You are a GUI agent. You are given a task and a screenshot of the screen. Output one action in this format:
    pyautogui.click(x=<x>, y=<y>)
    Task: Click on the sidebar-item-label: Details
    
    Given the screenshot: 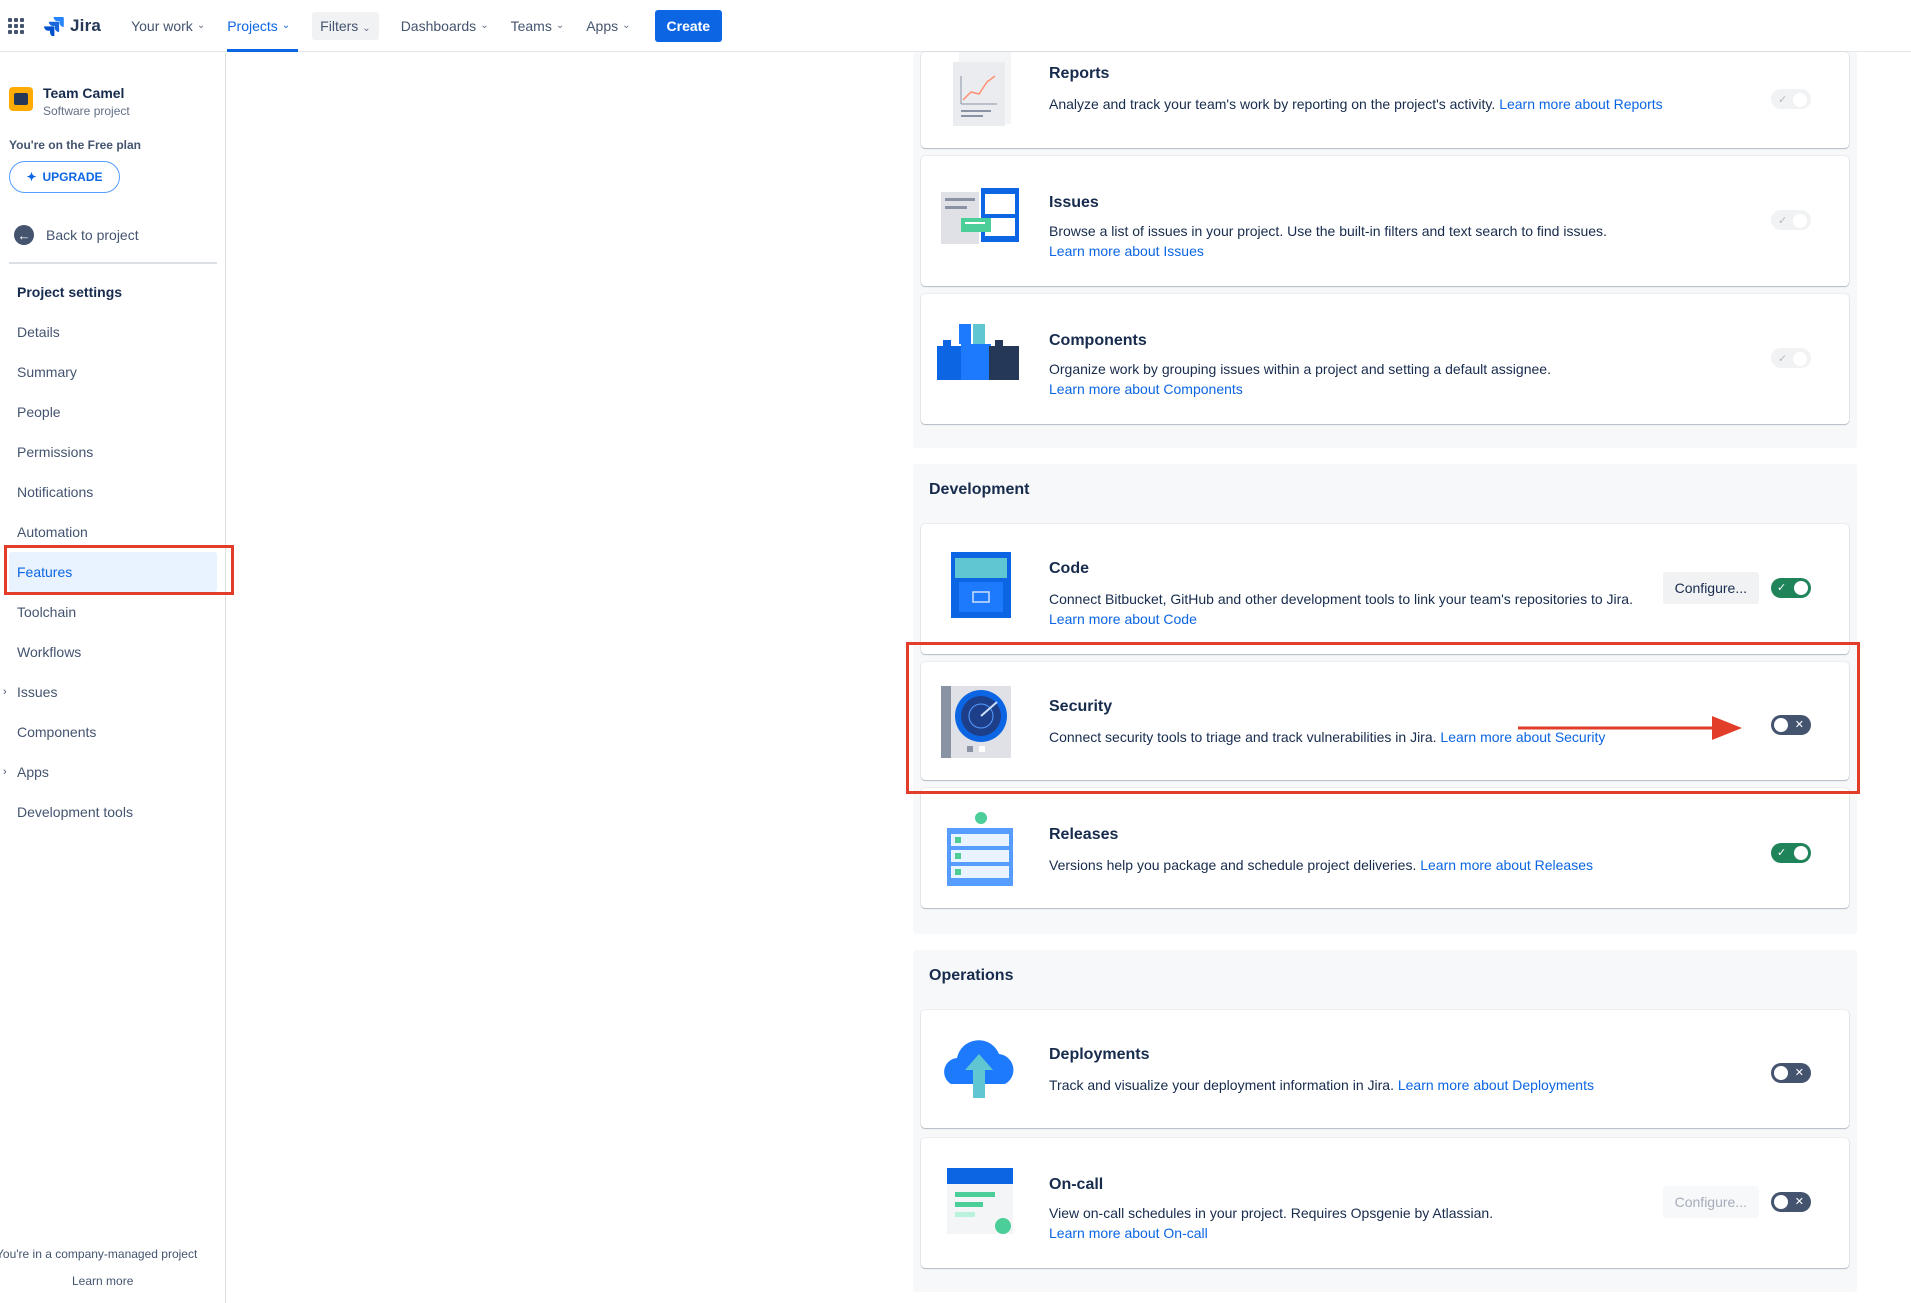 What is the action you would take?
    pyautogui.click(x=38, y=332)
    